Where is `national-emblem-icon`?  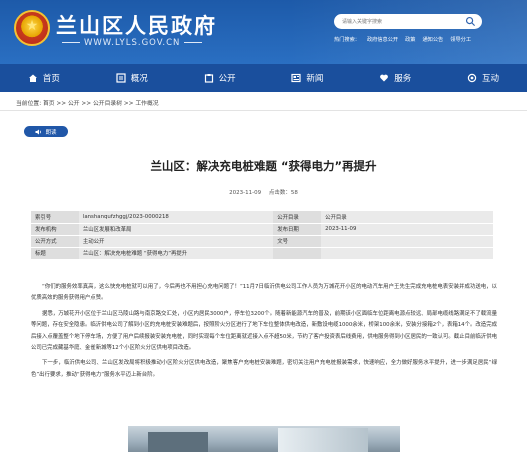 national-emblem-icon is located at coordinates (32, 28).